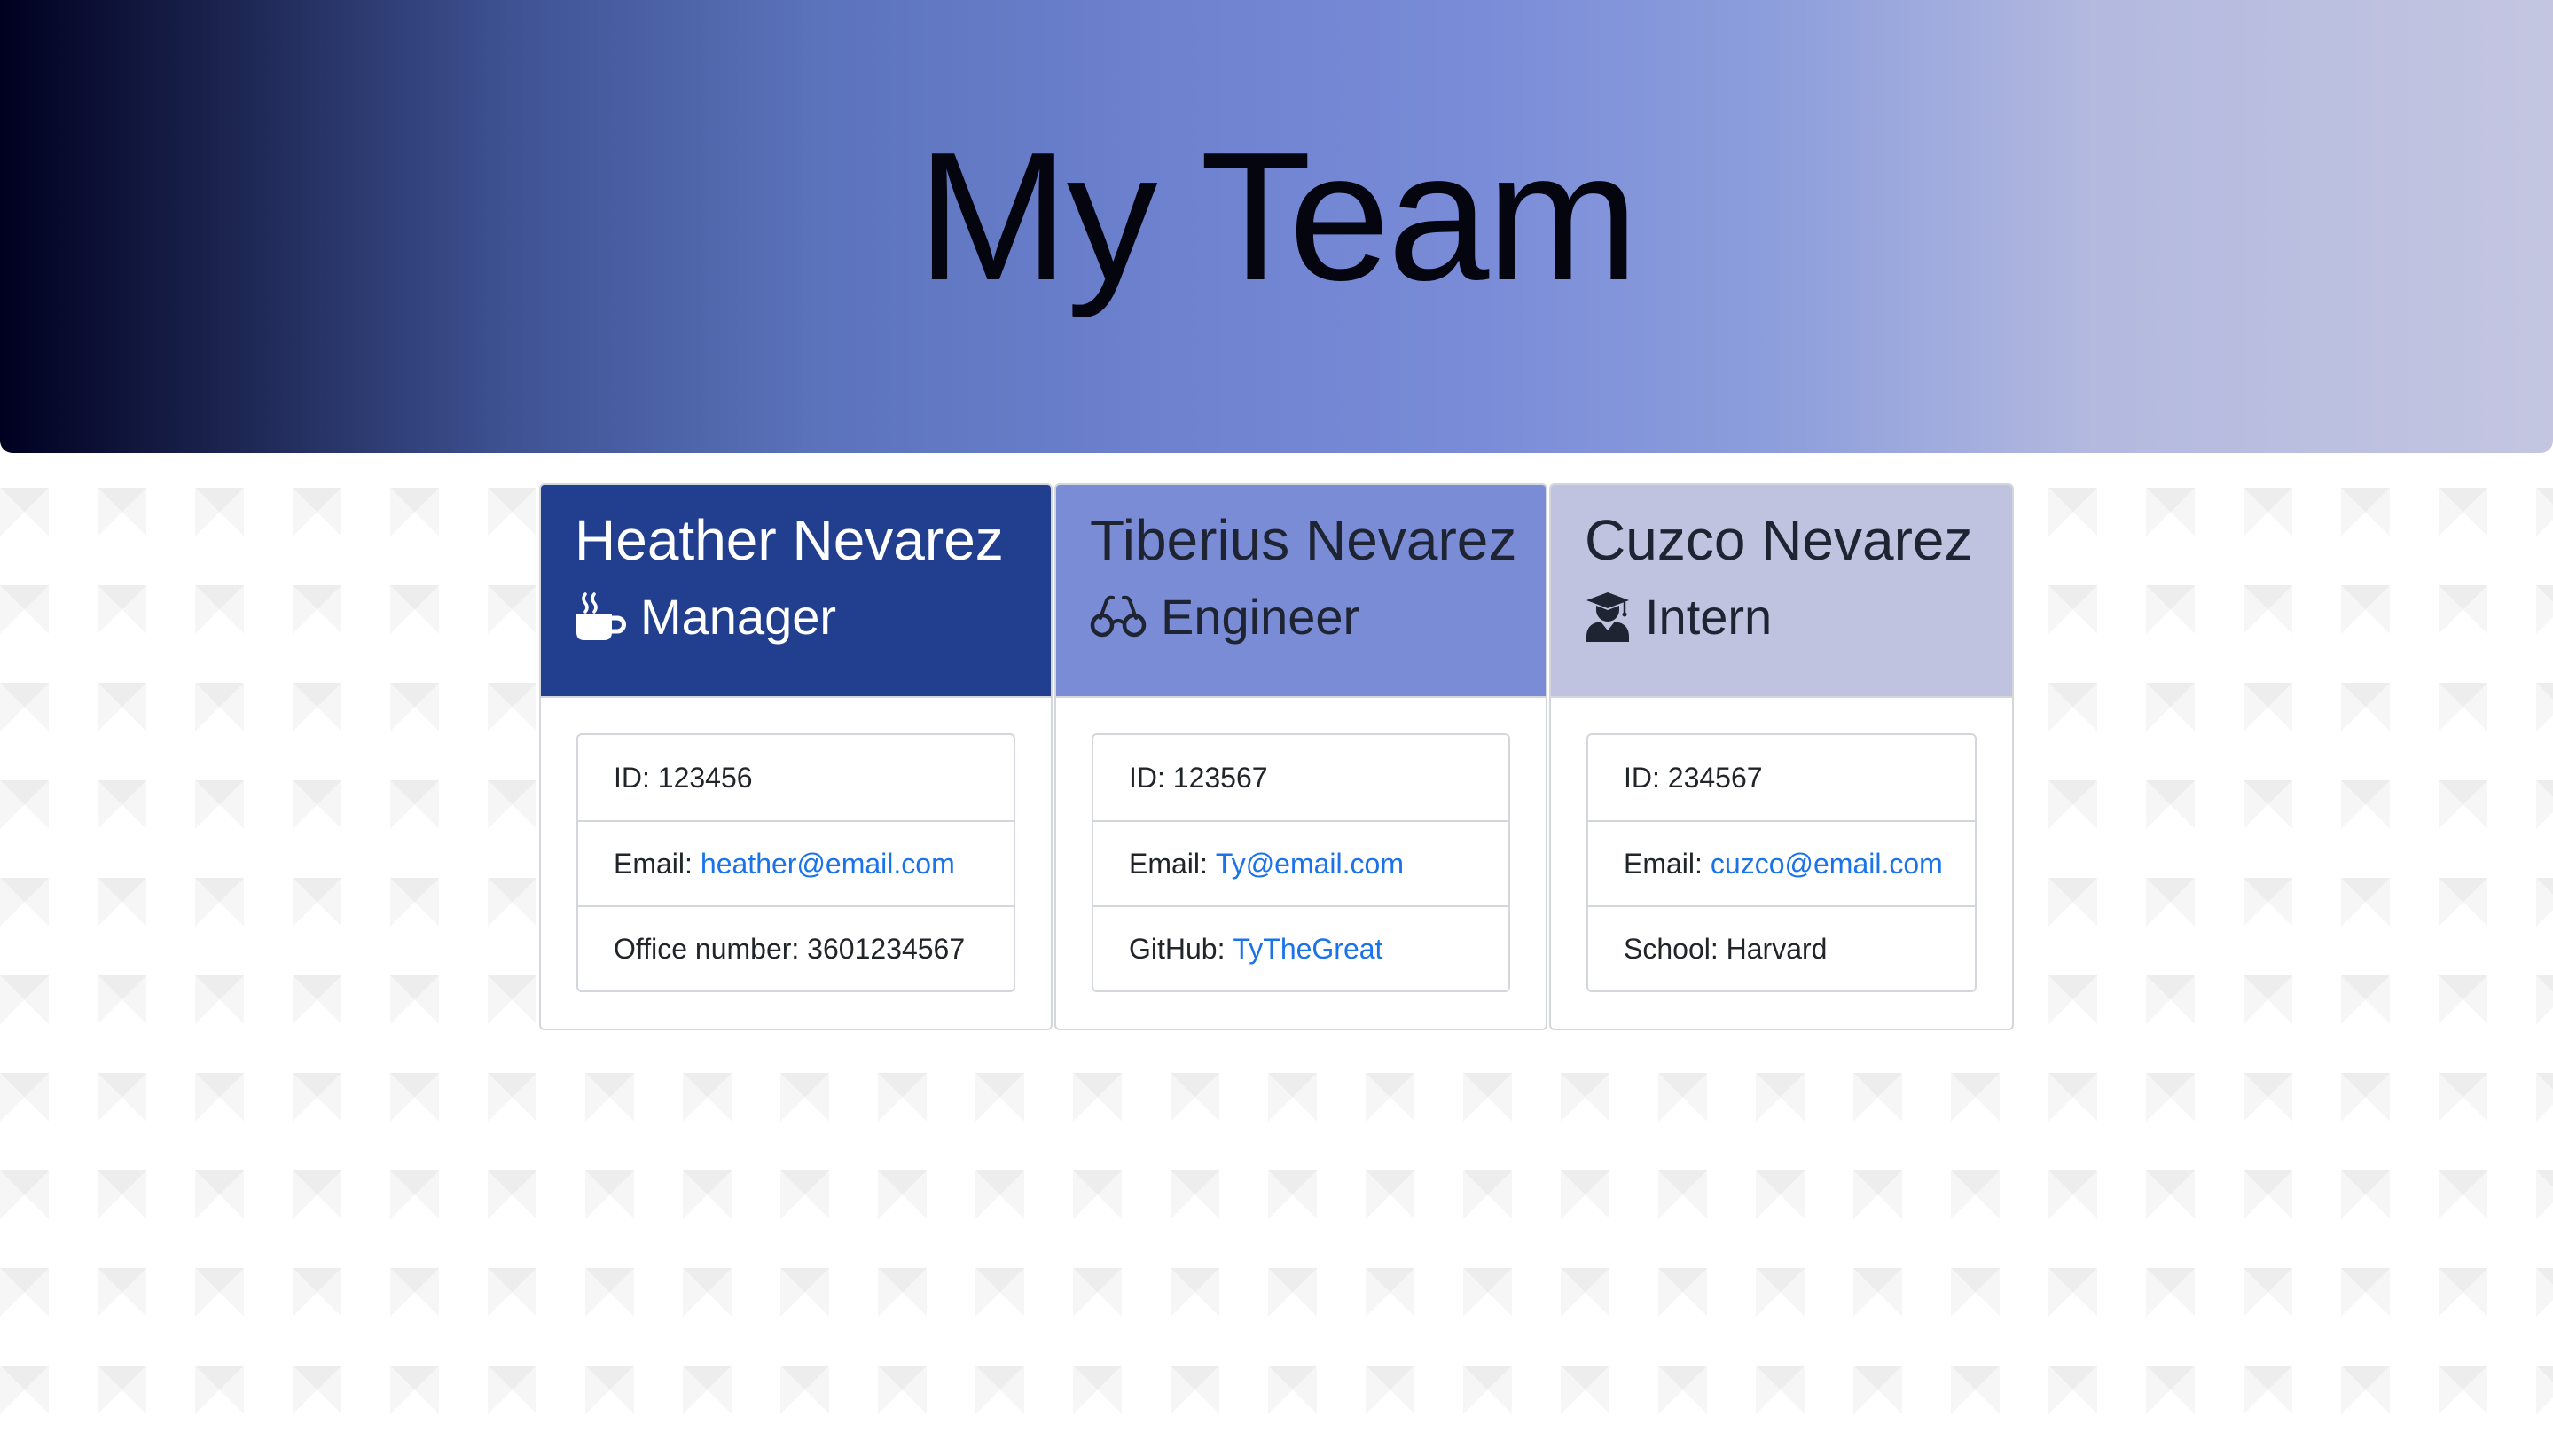  Describe the element at coordinates (1709, 616) in the screenshot. I see `role-label: Intern` at that location.